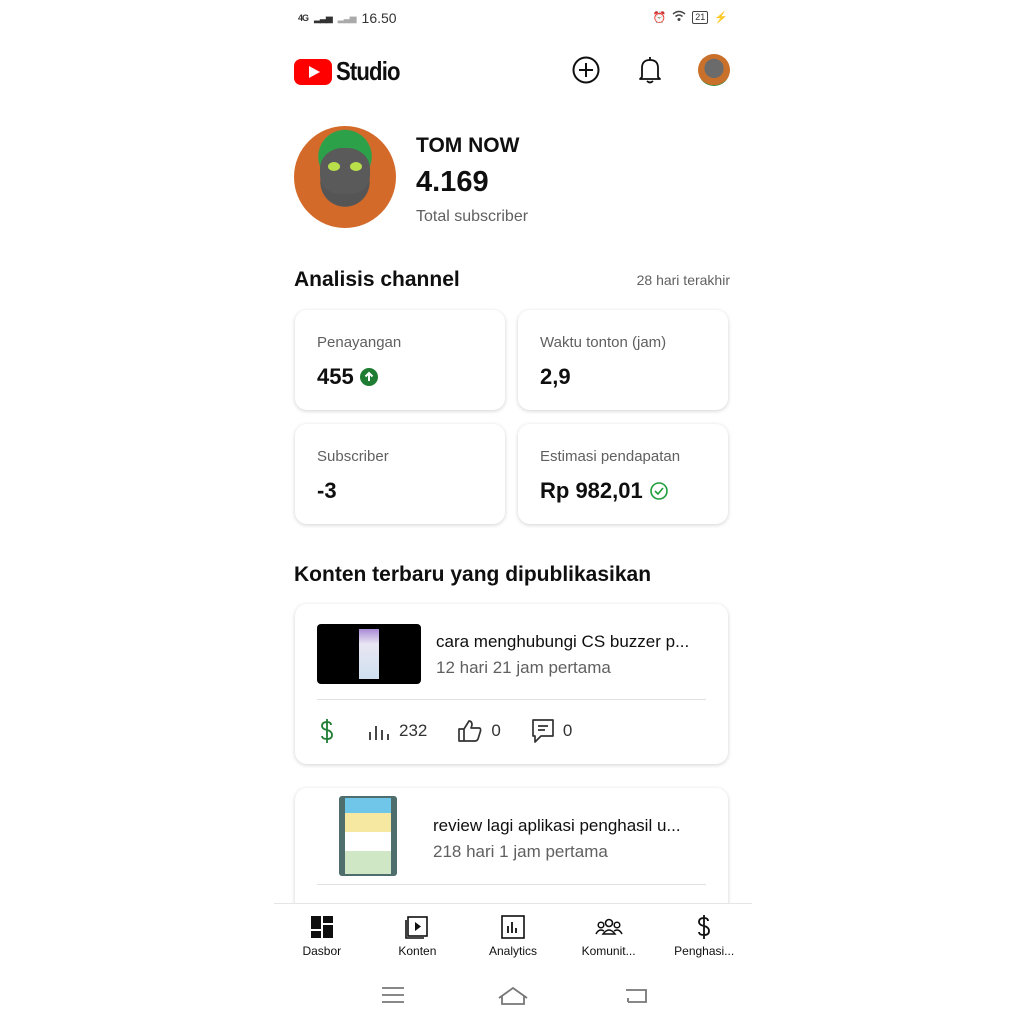 The height and width of the screenshot is (1024, 1024). Describe the element at coordinates (313, 71) in the screenshot. I see `youtube-play-icon` at that location.